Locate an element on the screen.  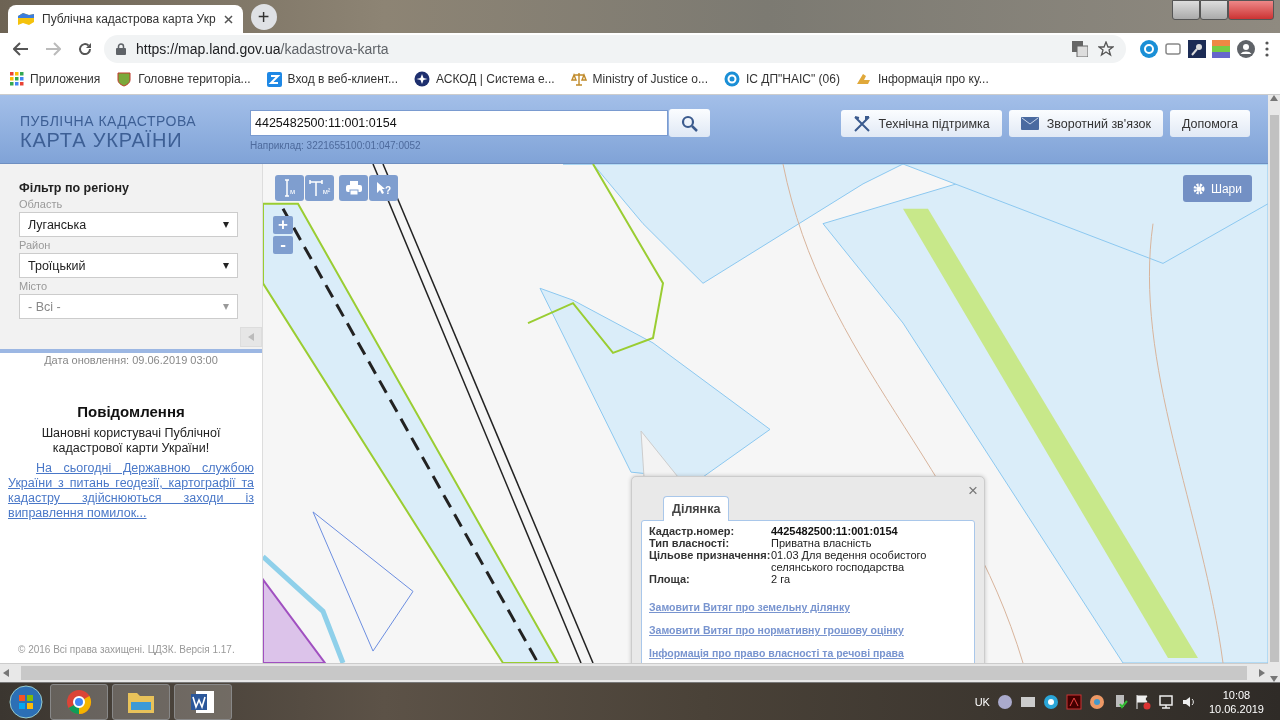
tab-title: Публічна кадастрова карта Укр is located at coordinates (129, 19).